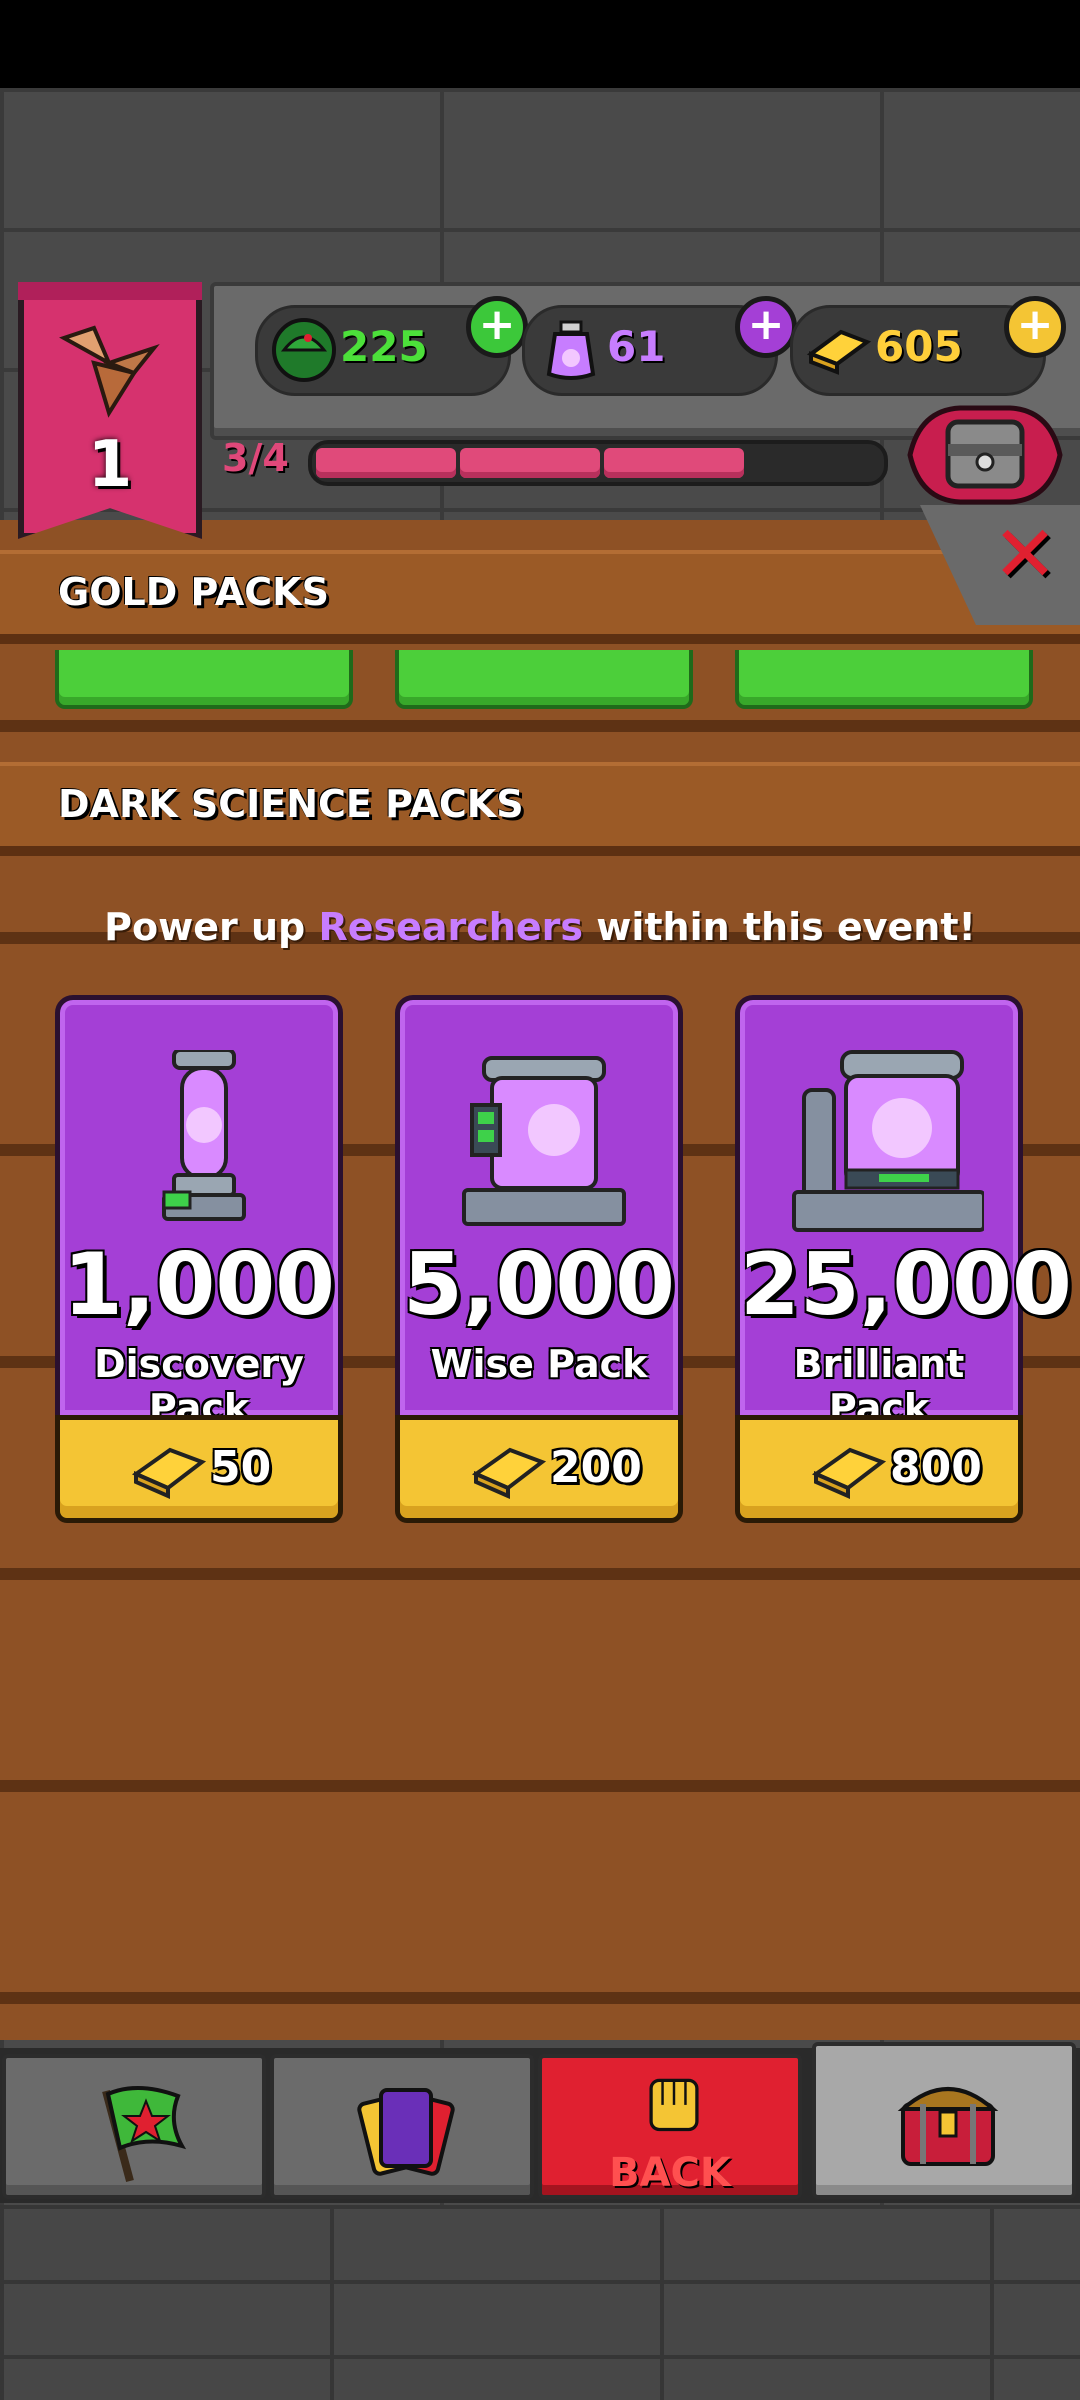 This screenshot has height=2400, width=1080. I want to click on back-button: BACK, so click(670, 2126).